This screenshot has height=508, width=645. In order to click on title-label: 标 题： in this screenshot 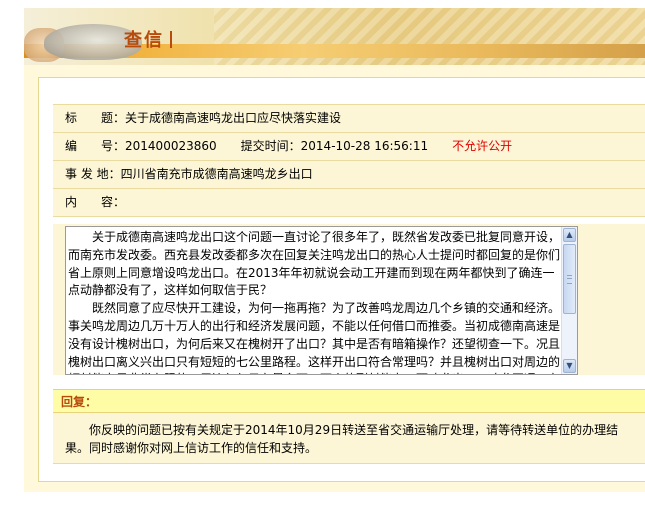, I will do `click(95, 118)`.